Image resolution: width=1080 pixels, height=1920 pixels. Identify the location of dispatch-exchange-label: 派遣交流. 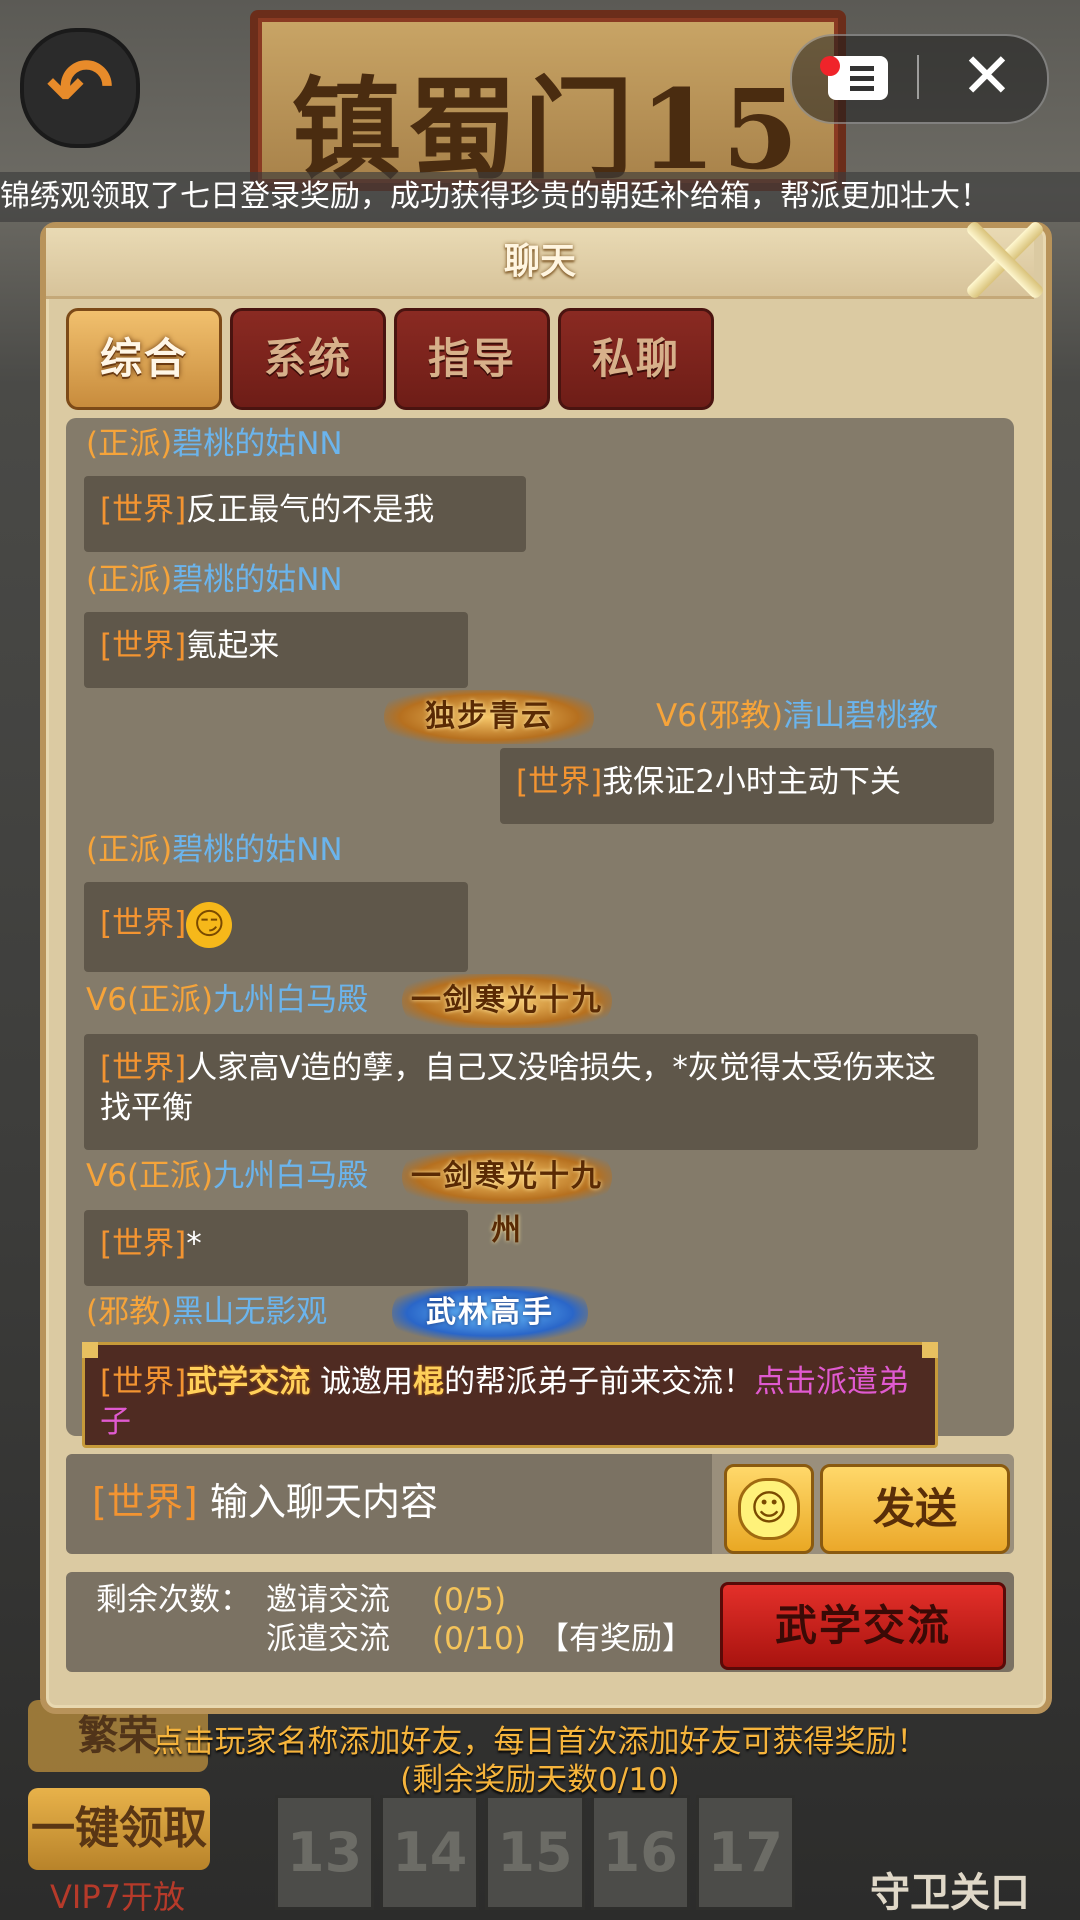
(328, 1639).